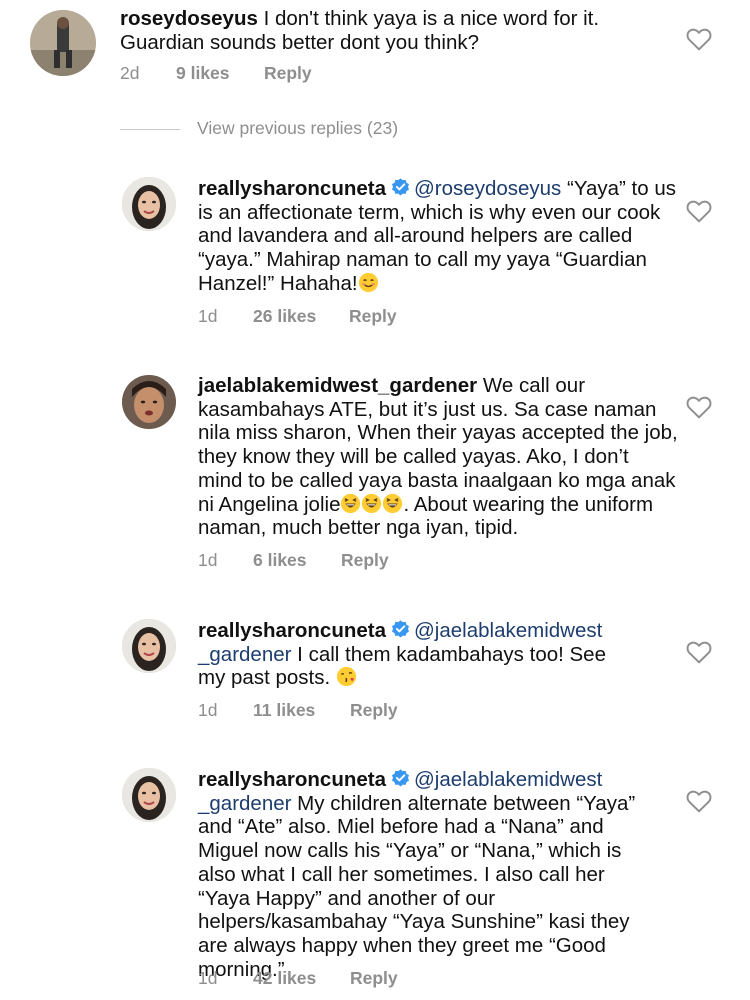 The height and width of the screenshot is (1000, 750). Describe the element at coordinates (284, 710) in the screenshot. I see `comment-likes: 11 likes` at that location.